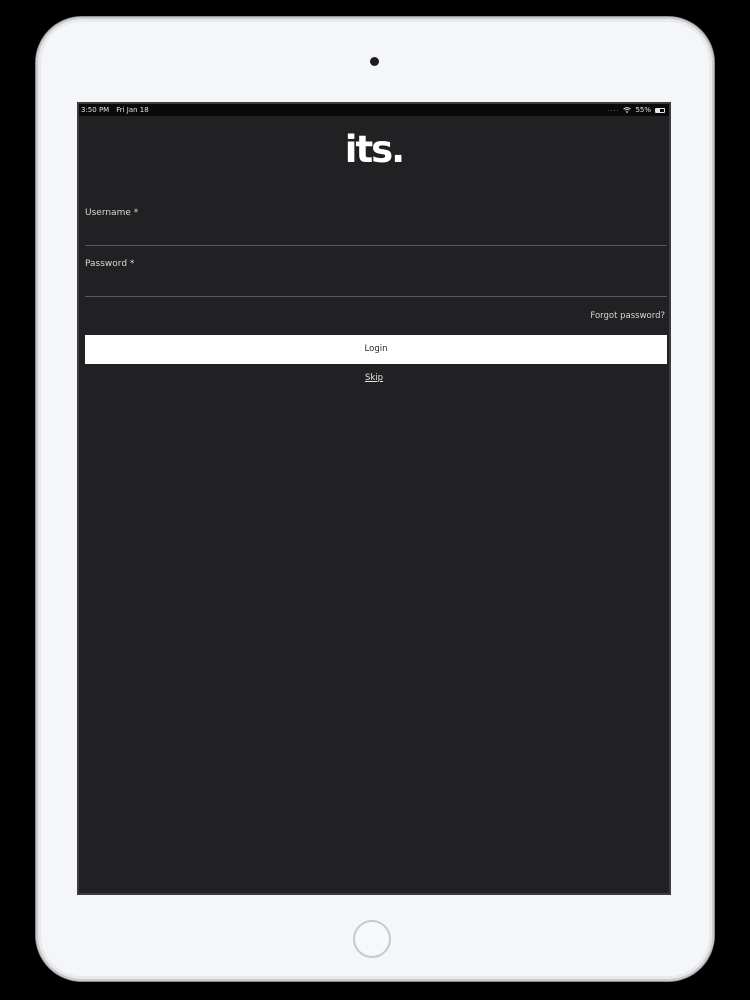  Describe the element at coordinates (374, 61) in the screenshot. I see `front-camera` at that location.